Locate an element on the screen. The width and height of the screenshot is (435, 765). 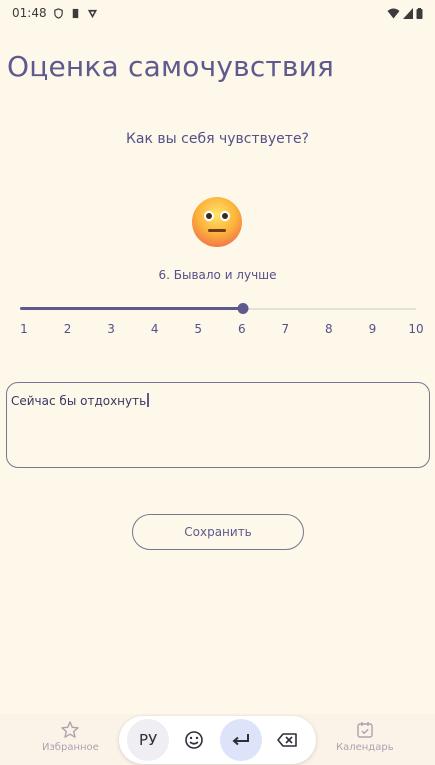
status-right is located at coordinates (405, 13).